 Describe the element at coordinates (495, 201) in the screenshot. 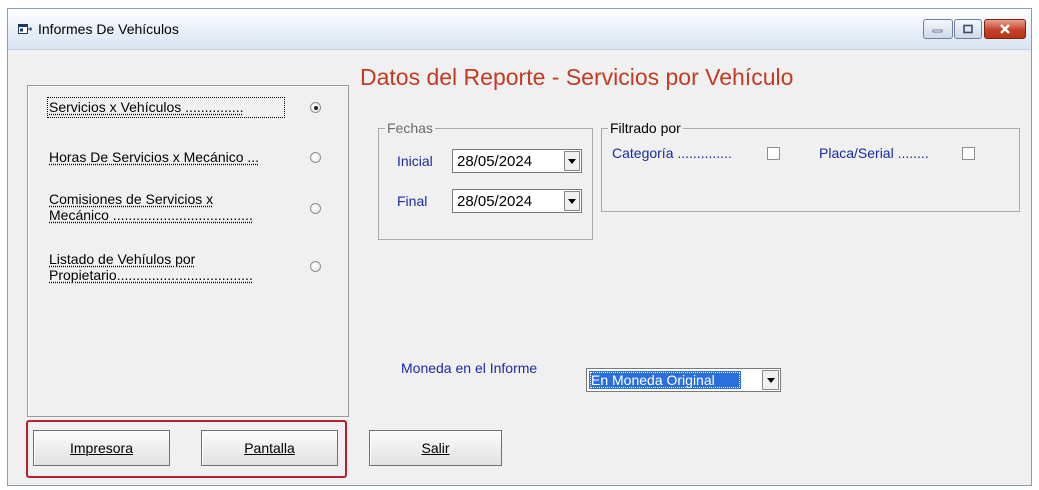

I see `fecha-final-value: 28/05/2024` at that location.